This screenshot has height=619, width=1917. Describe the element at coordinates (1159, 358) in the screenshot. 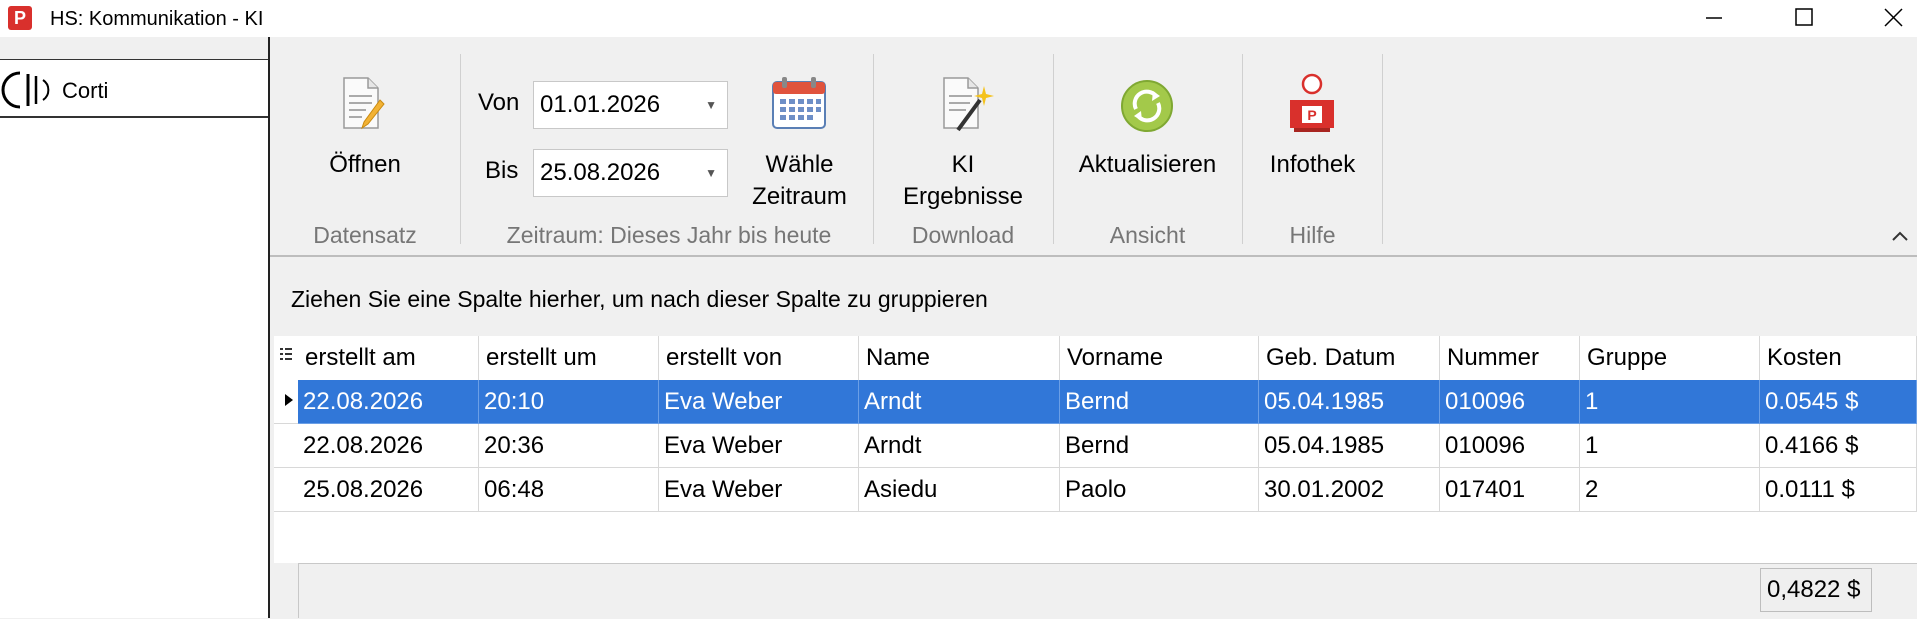

I see `column-header-vorname: Vorname` at that location.